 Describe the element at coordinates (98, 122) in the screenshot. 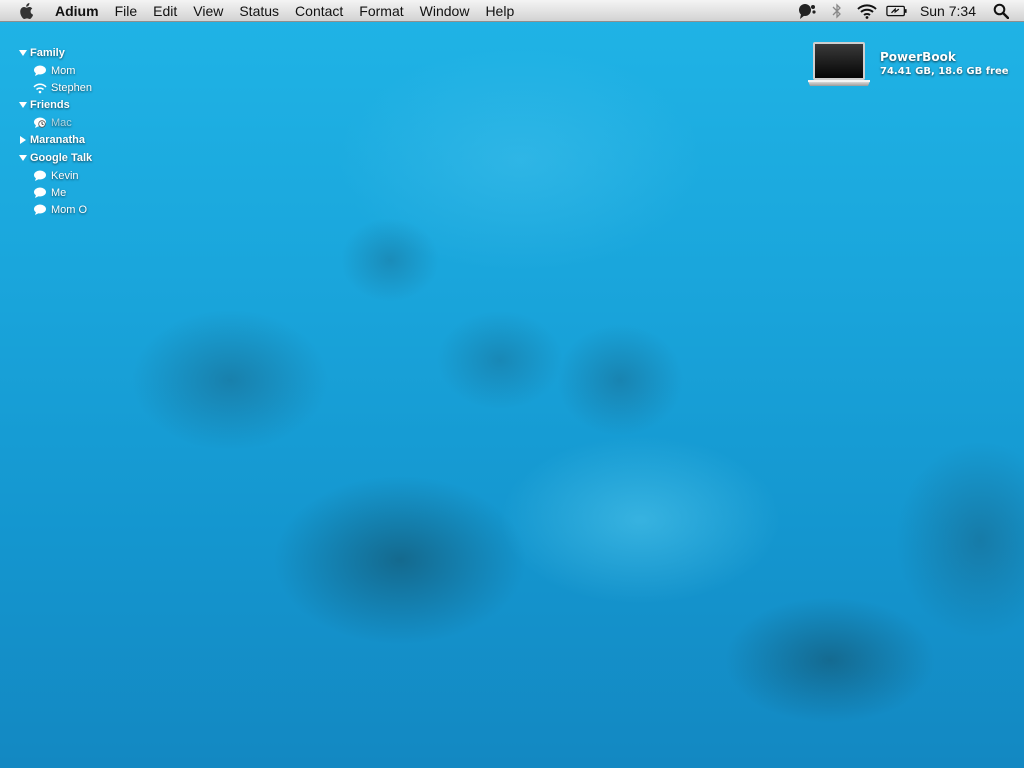

I see `contact-mac: Mac` at that location.